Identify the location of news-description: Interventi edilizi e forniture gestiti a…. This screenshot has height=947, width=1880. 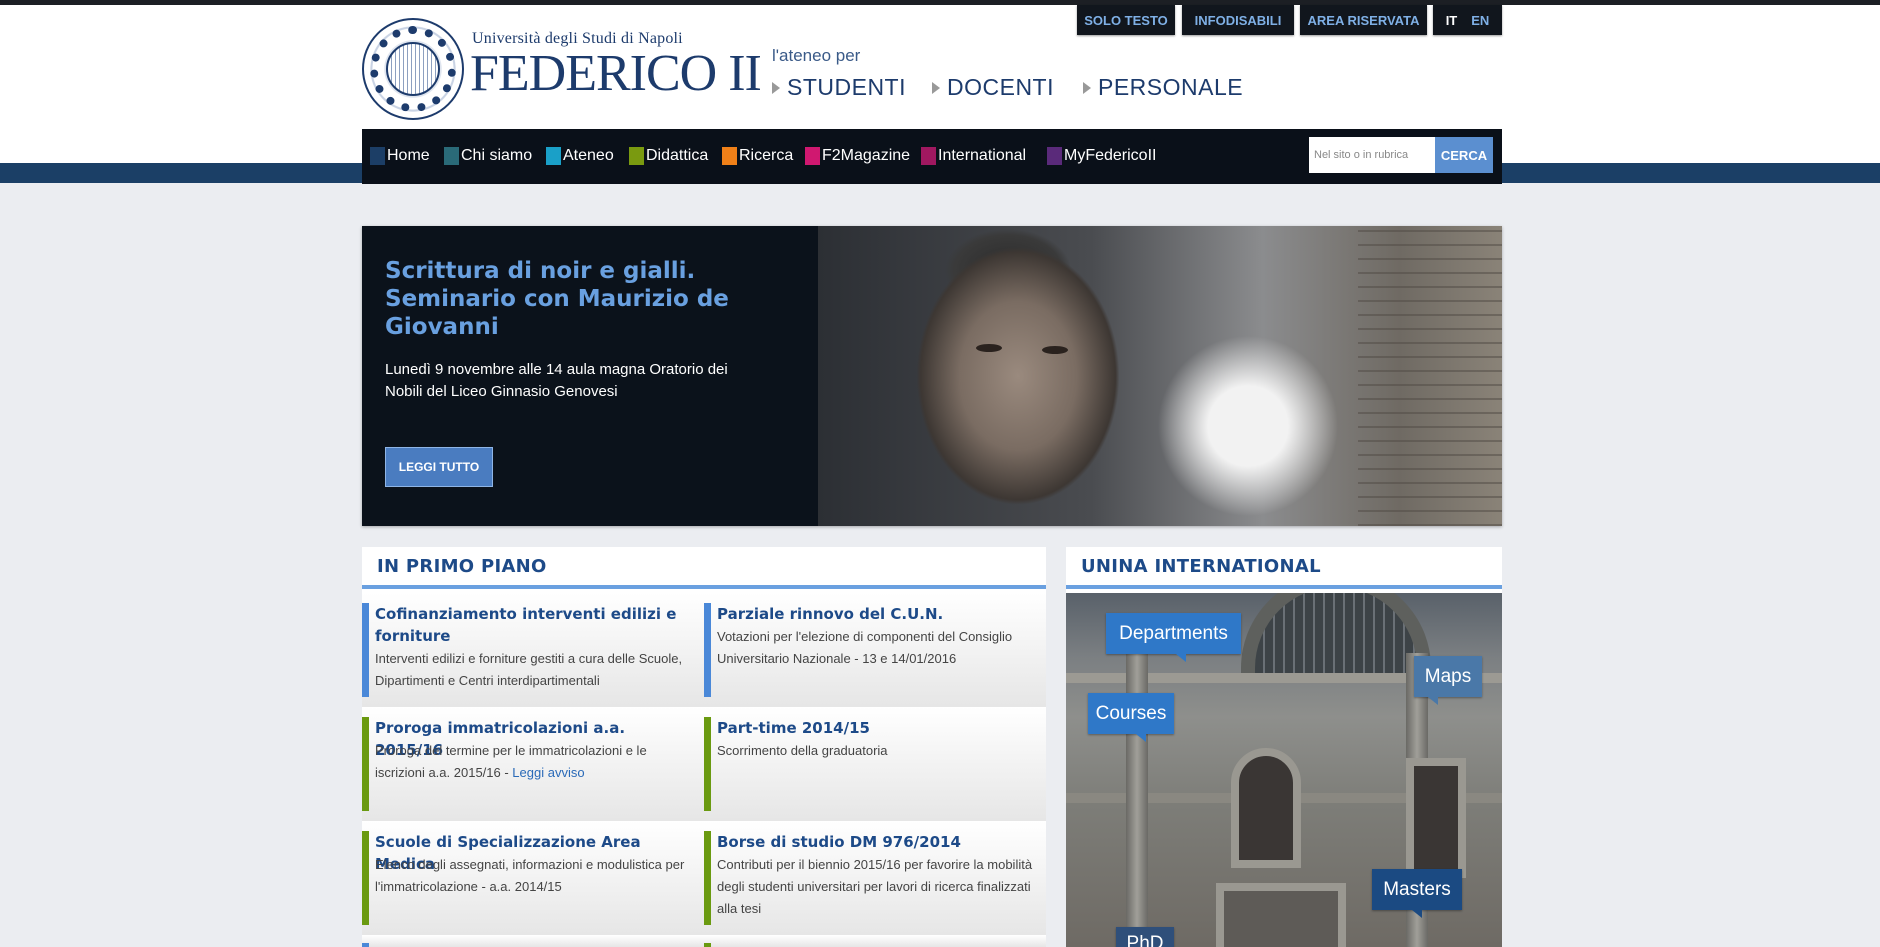
(529, 669).